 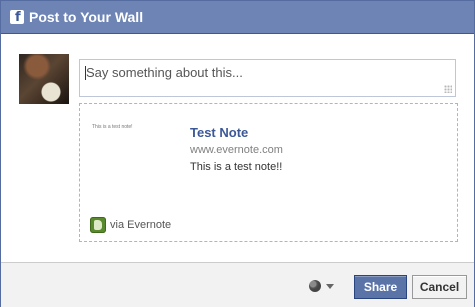 What do you see at coordinates (237, 17) in the screenshot?
I see `dialog-titlebar: f Post to Your Wall` at bounding box center [237, 17].